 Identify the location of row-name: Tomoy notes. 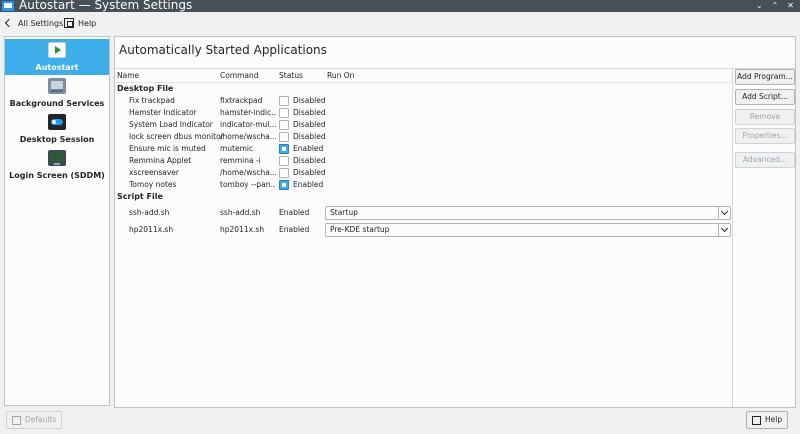
(153, 184).